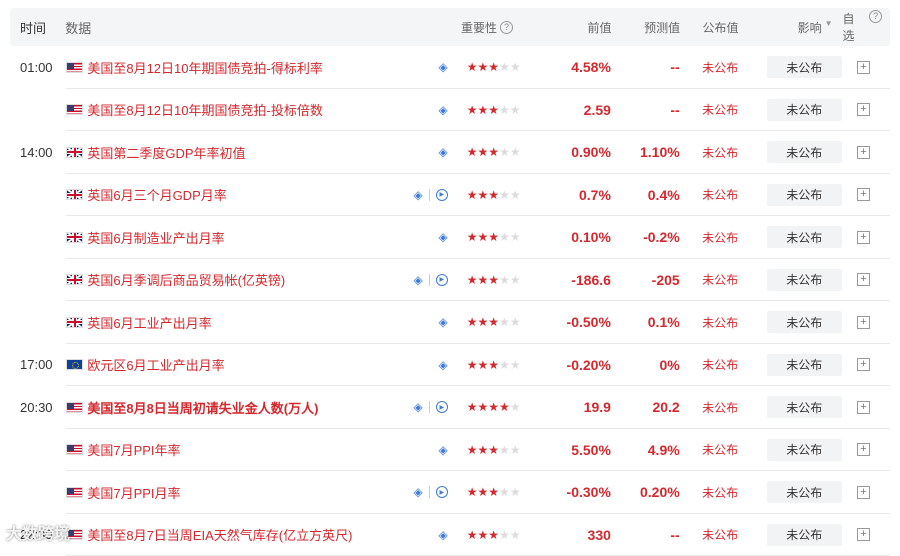  I want to click on row-event: 美国7月PPI年率, so click(230, 449).